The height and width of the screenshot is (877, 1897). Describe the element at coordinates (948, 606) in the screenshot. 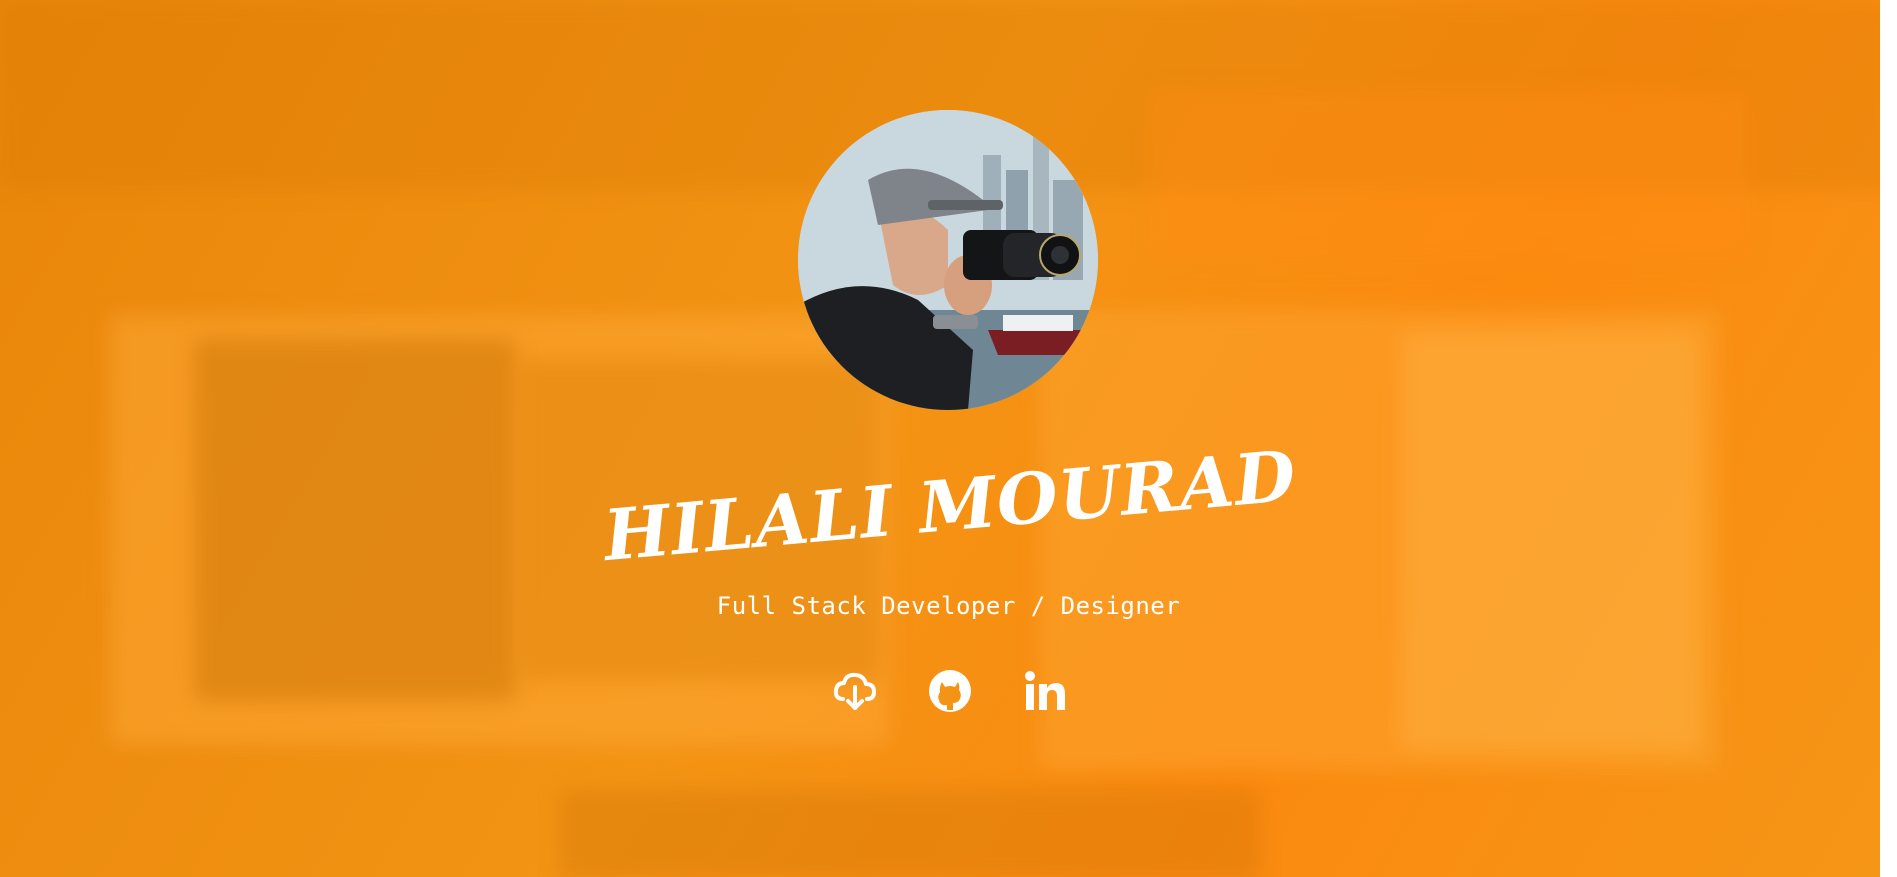

I see `owner-role: Full Stack Developer / Designer` at that location.